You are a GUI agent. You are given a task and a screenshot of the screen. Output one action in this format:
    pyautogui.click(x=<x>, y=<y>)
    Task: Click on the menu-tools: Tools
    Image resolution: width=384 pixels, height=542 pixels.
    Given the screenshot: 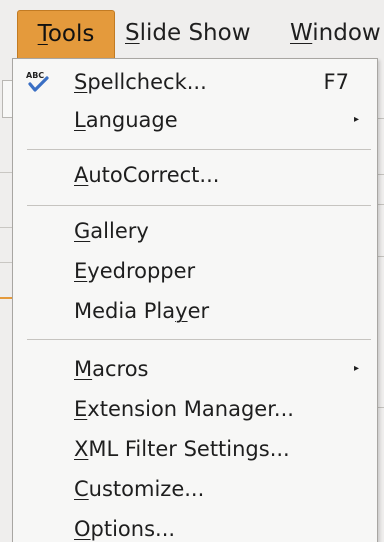 What is the action you would take?
    pyautogui.click(x=66, y=34)
    